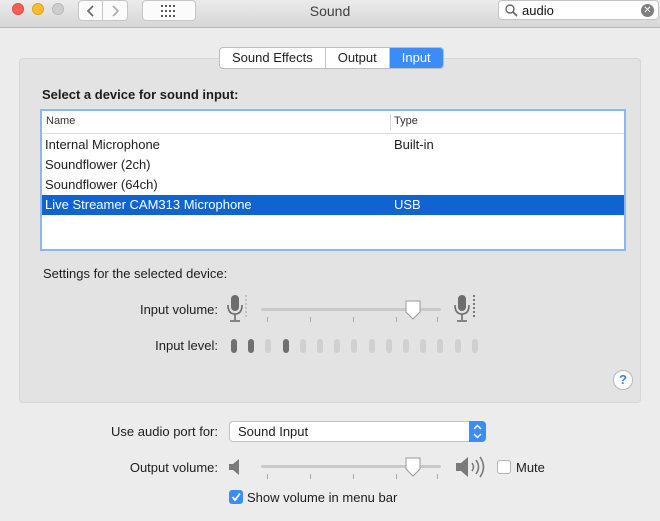 Image resolution: width=660 pixels, height=521 pixels. I want to click on tab-output: Output, so click(358, 58).